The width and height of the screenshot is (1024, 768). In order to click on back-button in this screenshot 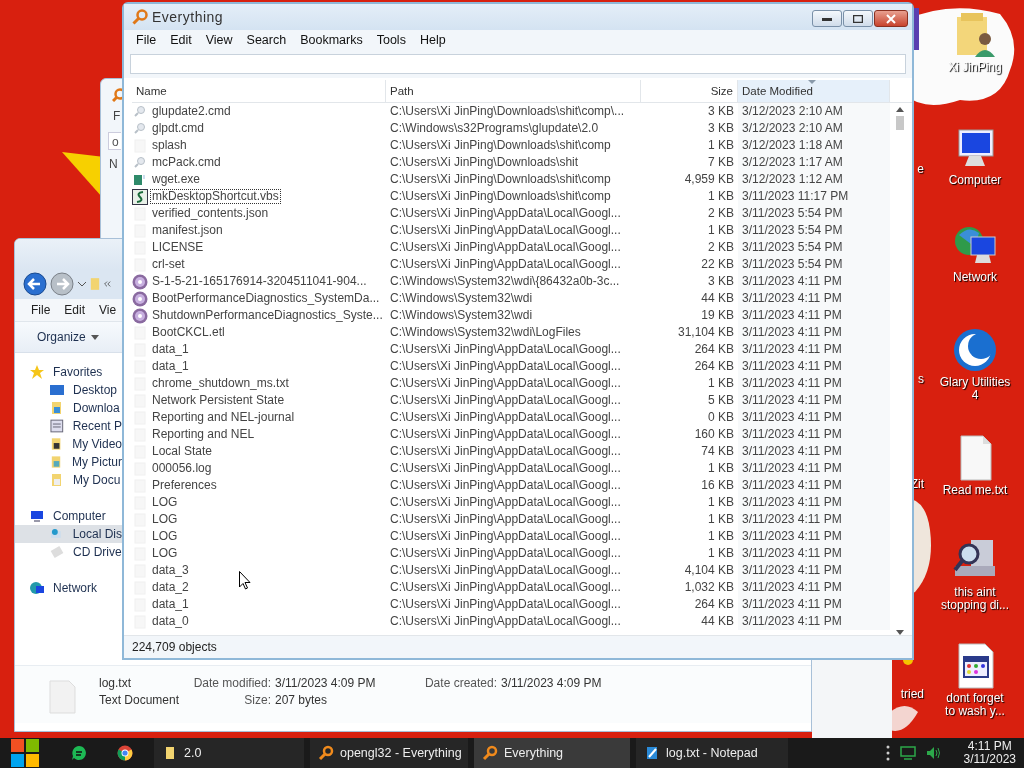, I will do `click(35, 284)`.